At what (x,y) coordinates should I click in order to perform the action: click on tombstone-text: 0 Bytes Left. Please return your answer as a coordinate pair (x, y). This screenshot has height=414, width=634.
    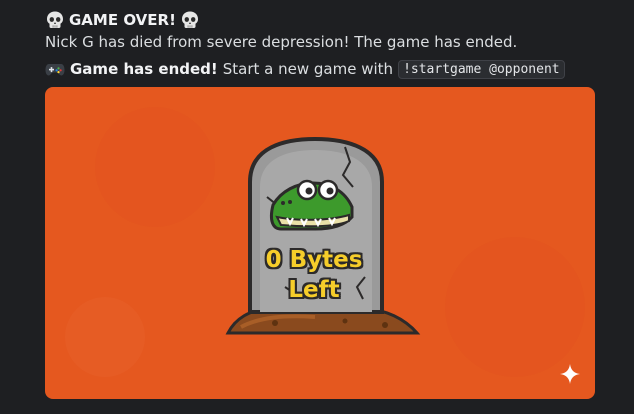
    Looking at the image, I should click on (314, 275).